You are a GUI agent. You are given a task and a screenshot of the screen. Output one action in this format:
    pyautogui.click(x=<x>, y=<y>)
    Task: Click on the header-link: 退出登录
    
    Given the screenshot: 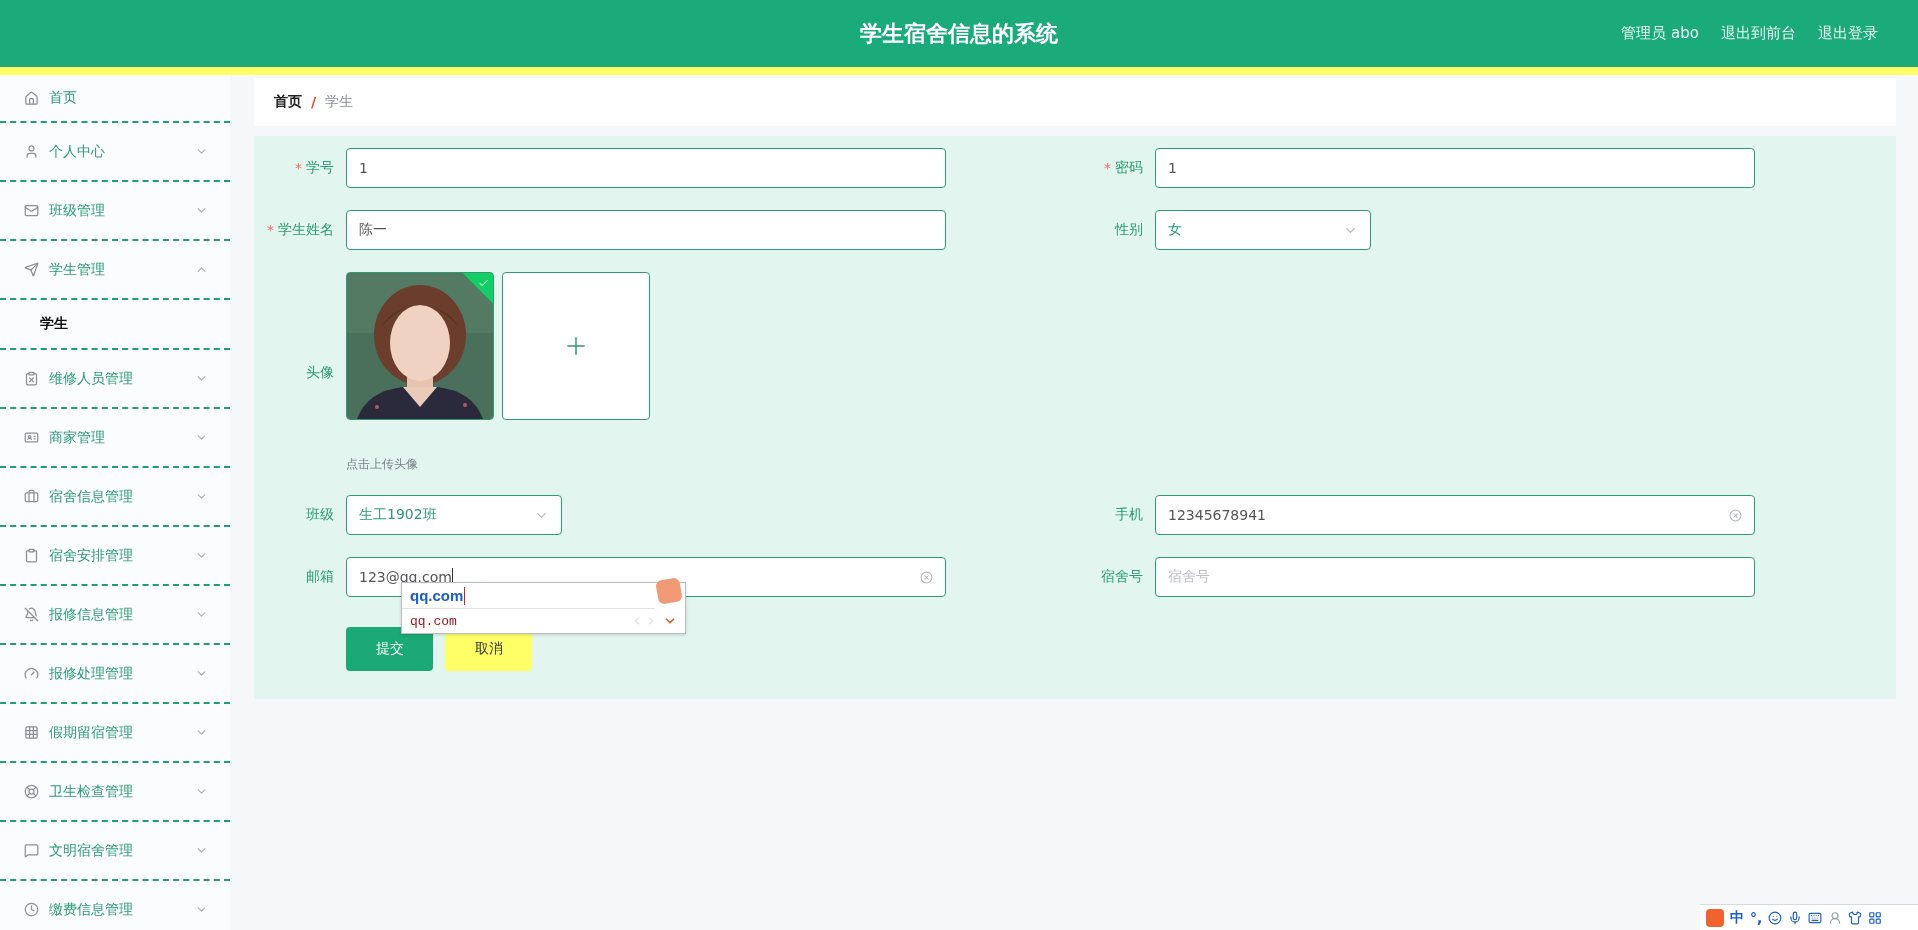 What is the action you would take?
    pyautogui.click(x=1848, y=33)
    